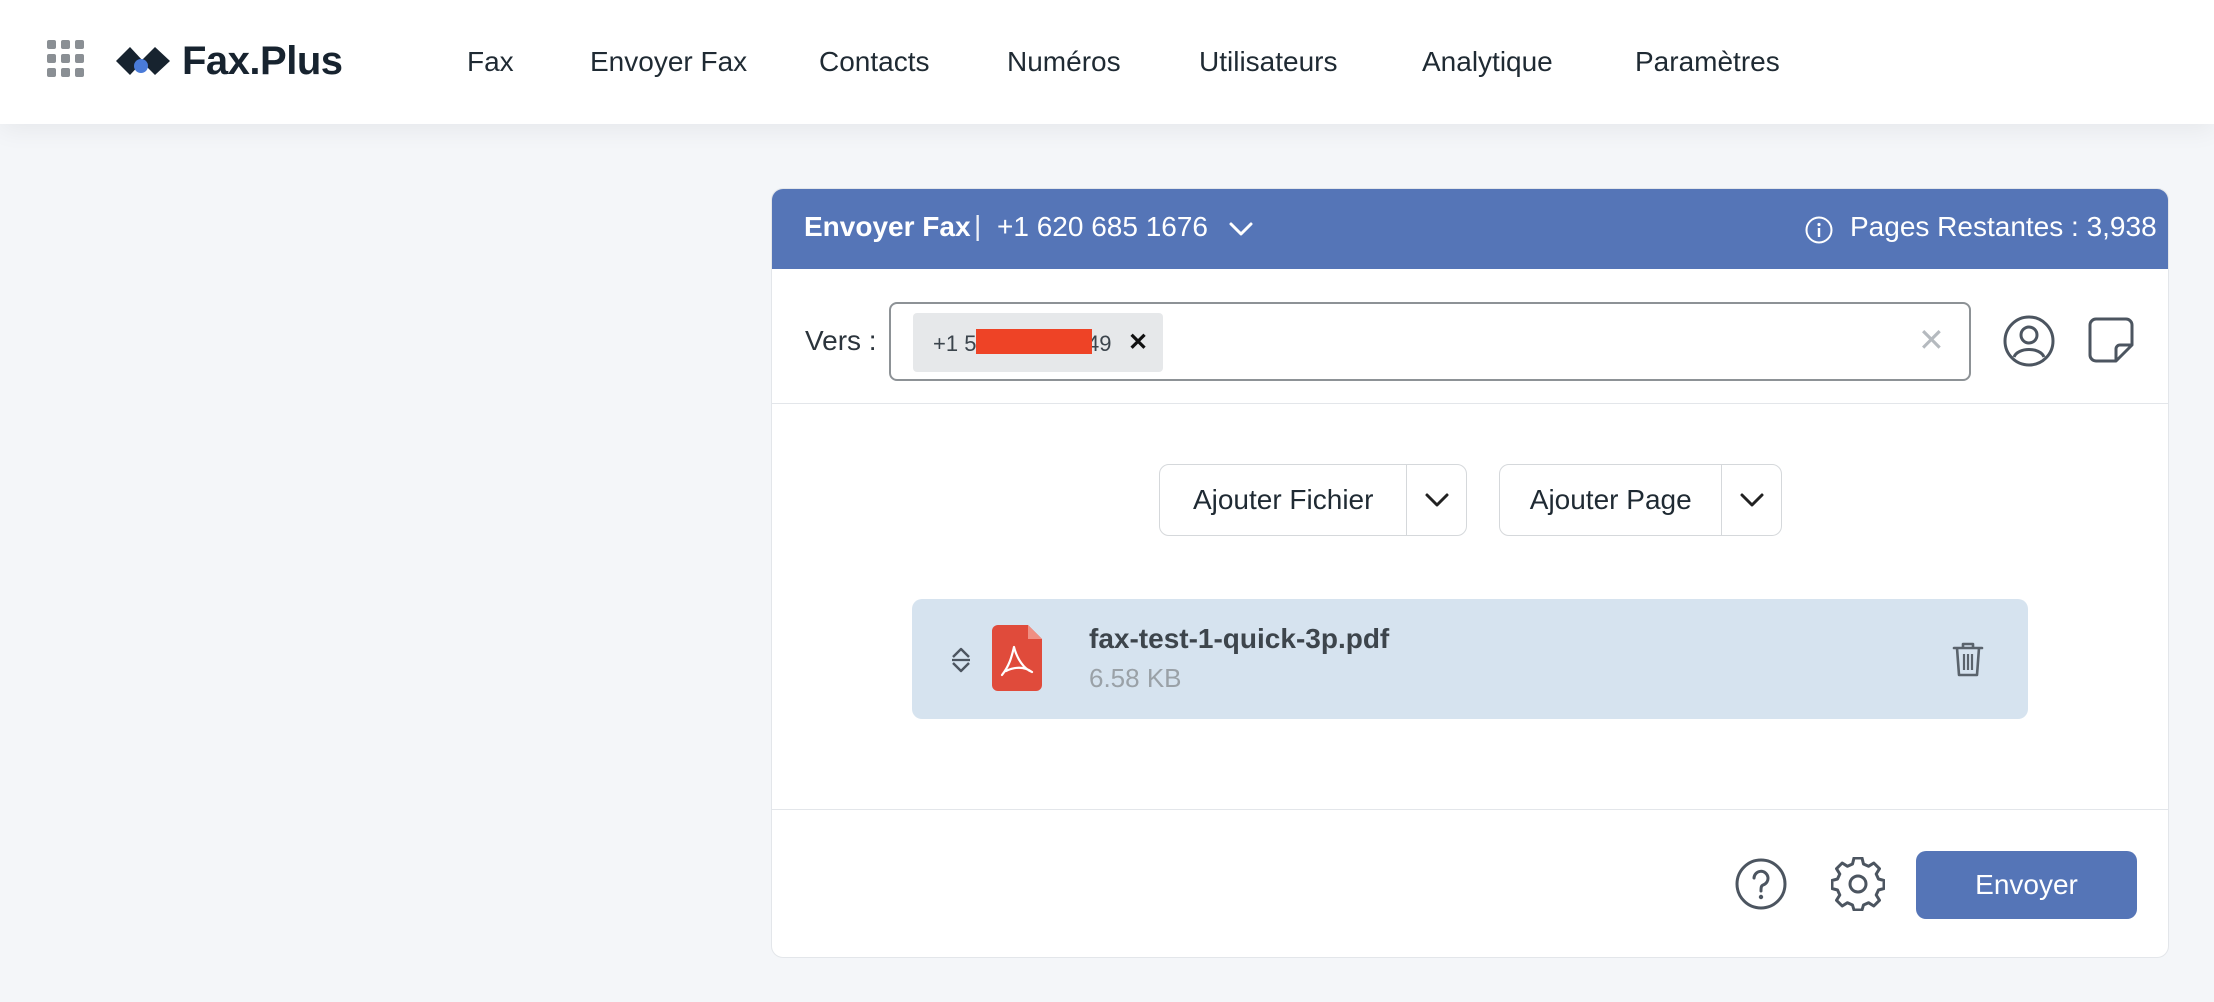 Image resolution: width=2214 pixels, height=1002 pixels. I want to click on send-button: Envoyer, so click(2026, 885).